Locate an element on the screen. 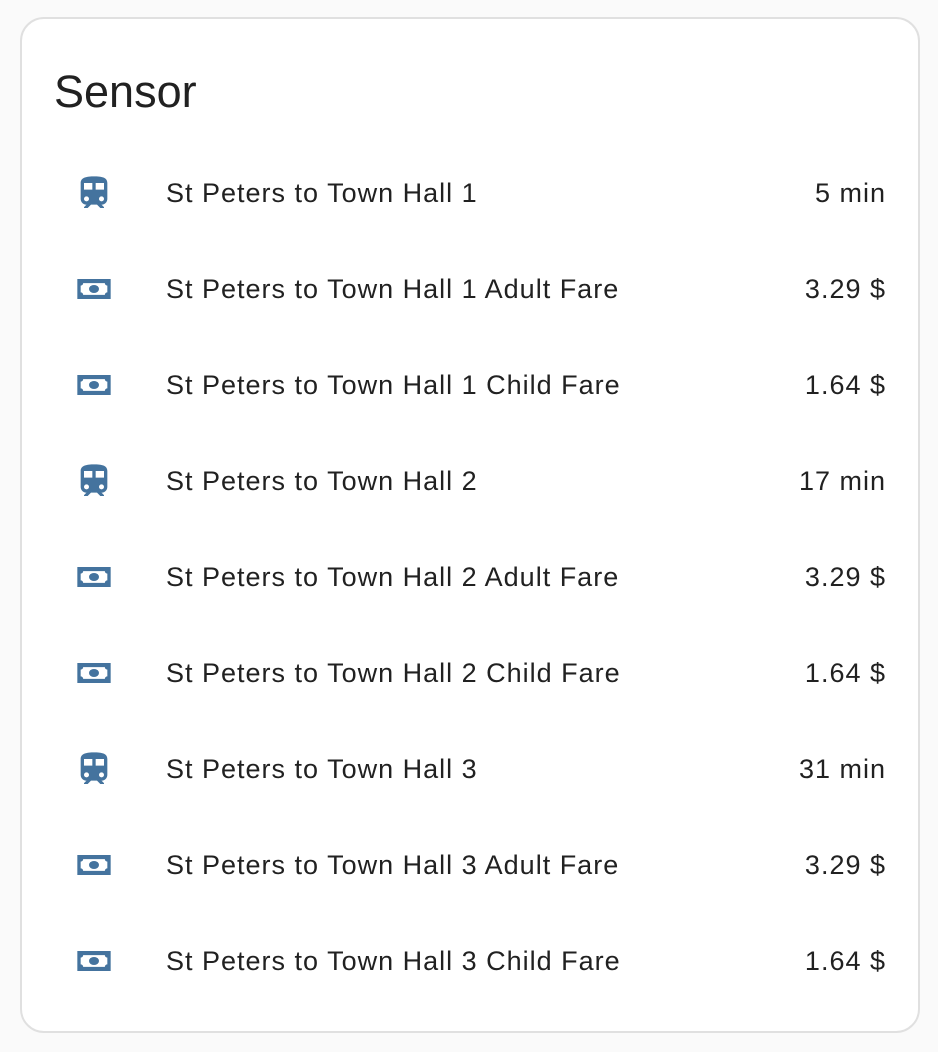 This screenshot has height=1052, width=938. entity-name: St Peters to Town Hall 3 Child Fare is located at coordinates (393, 961).